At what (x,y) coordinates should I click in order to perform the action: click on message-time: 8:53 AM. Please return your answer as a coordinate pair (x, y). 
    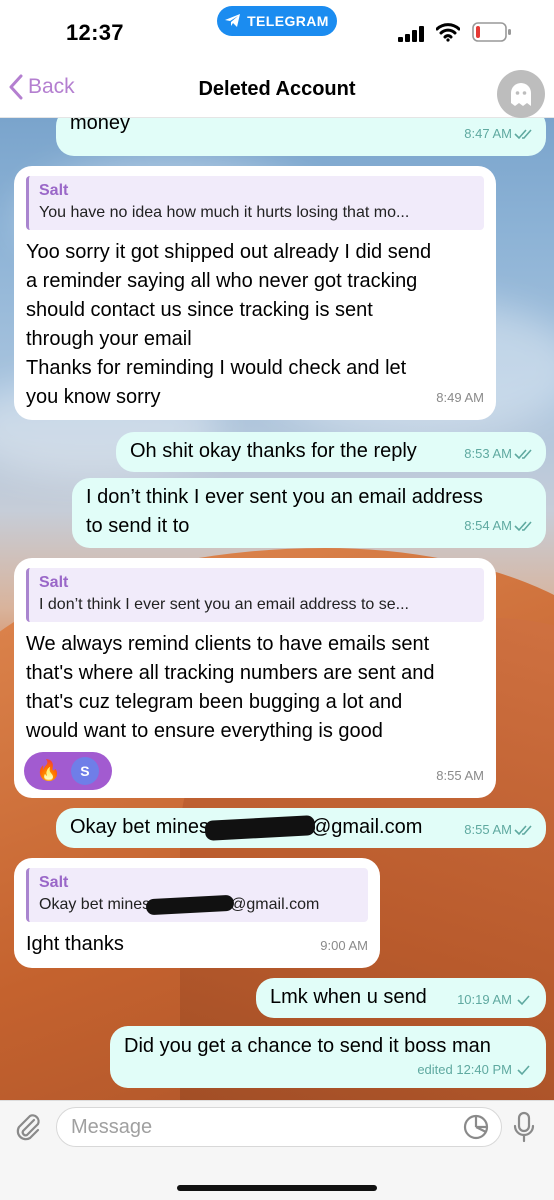
    Looking at the image, I should click on (488, 453).